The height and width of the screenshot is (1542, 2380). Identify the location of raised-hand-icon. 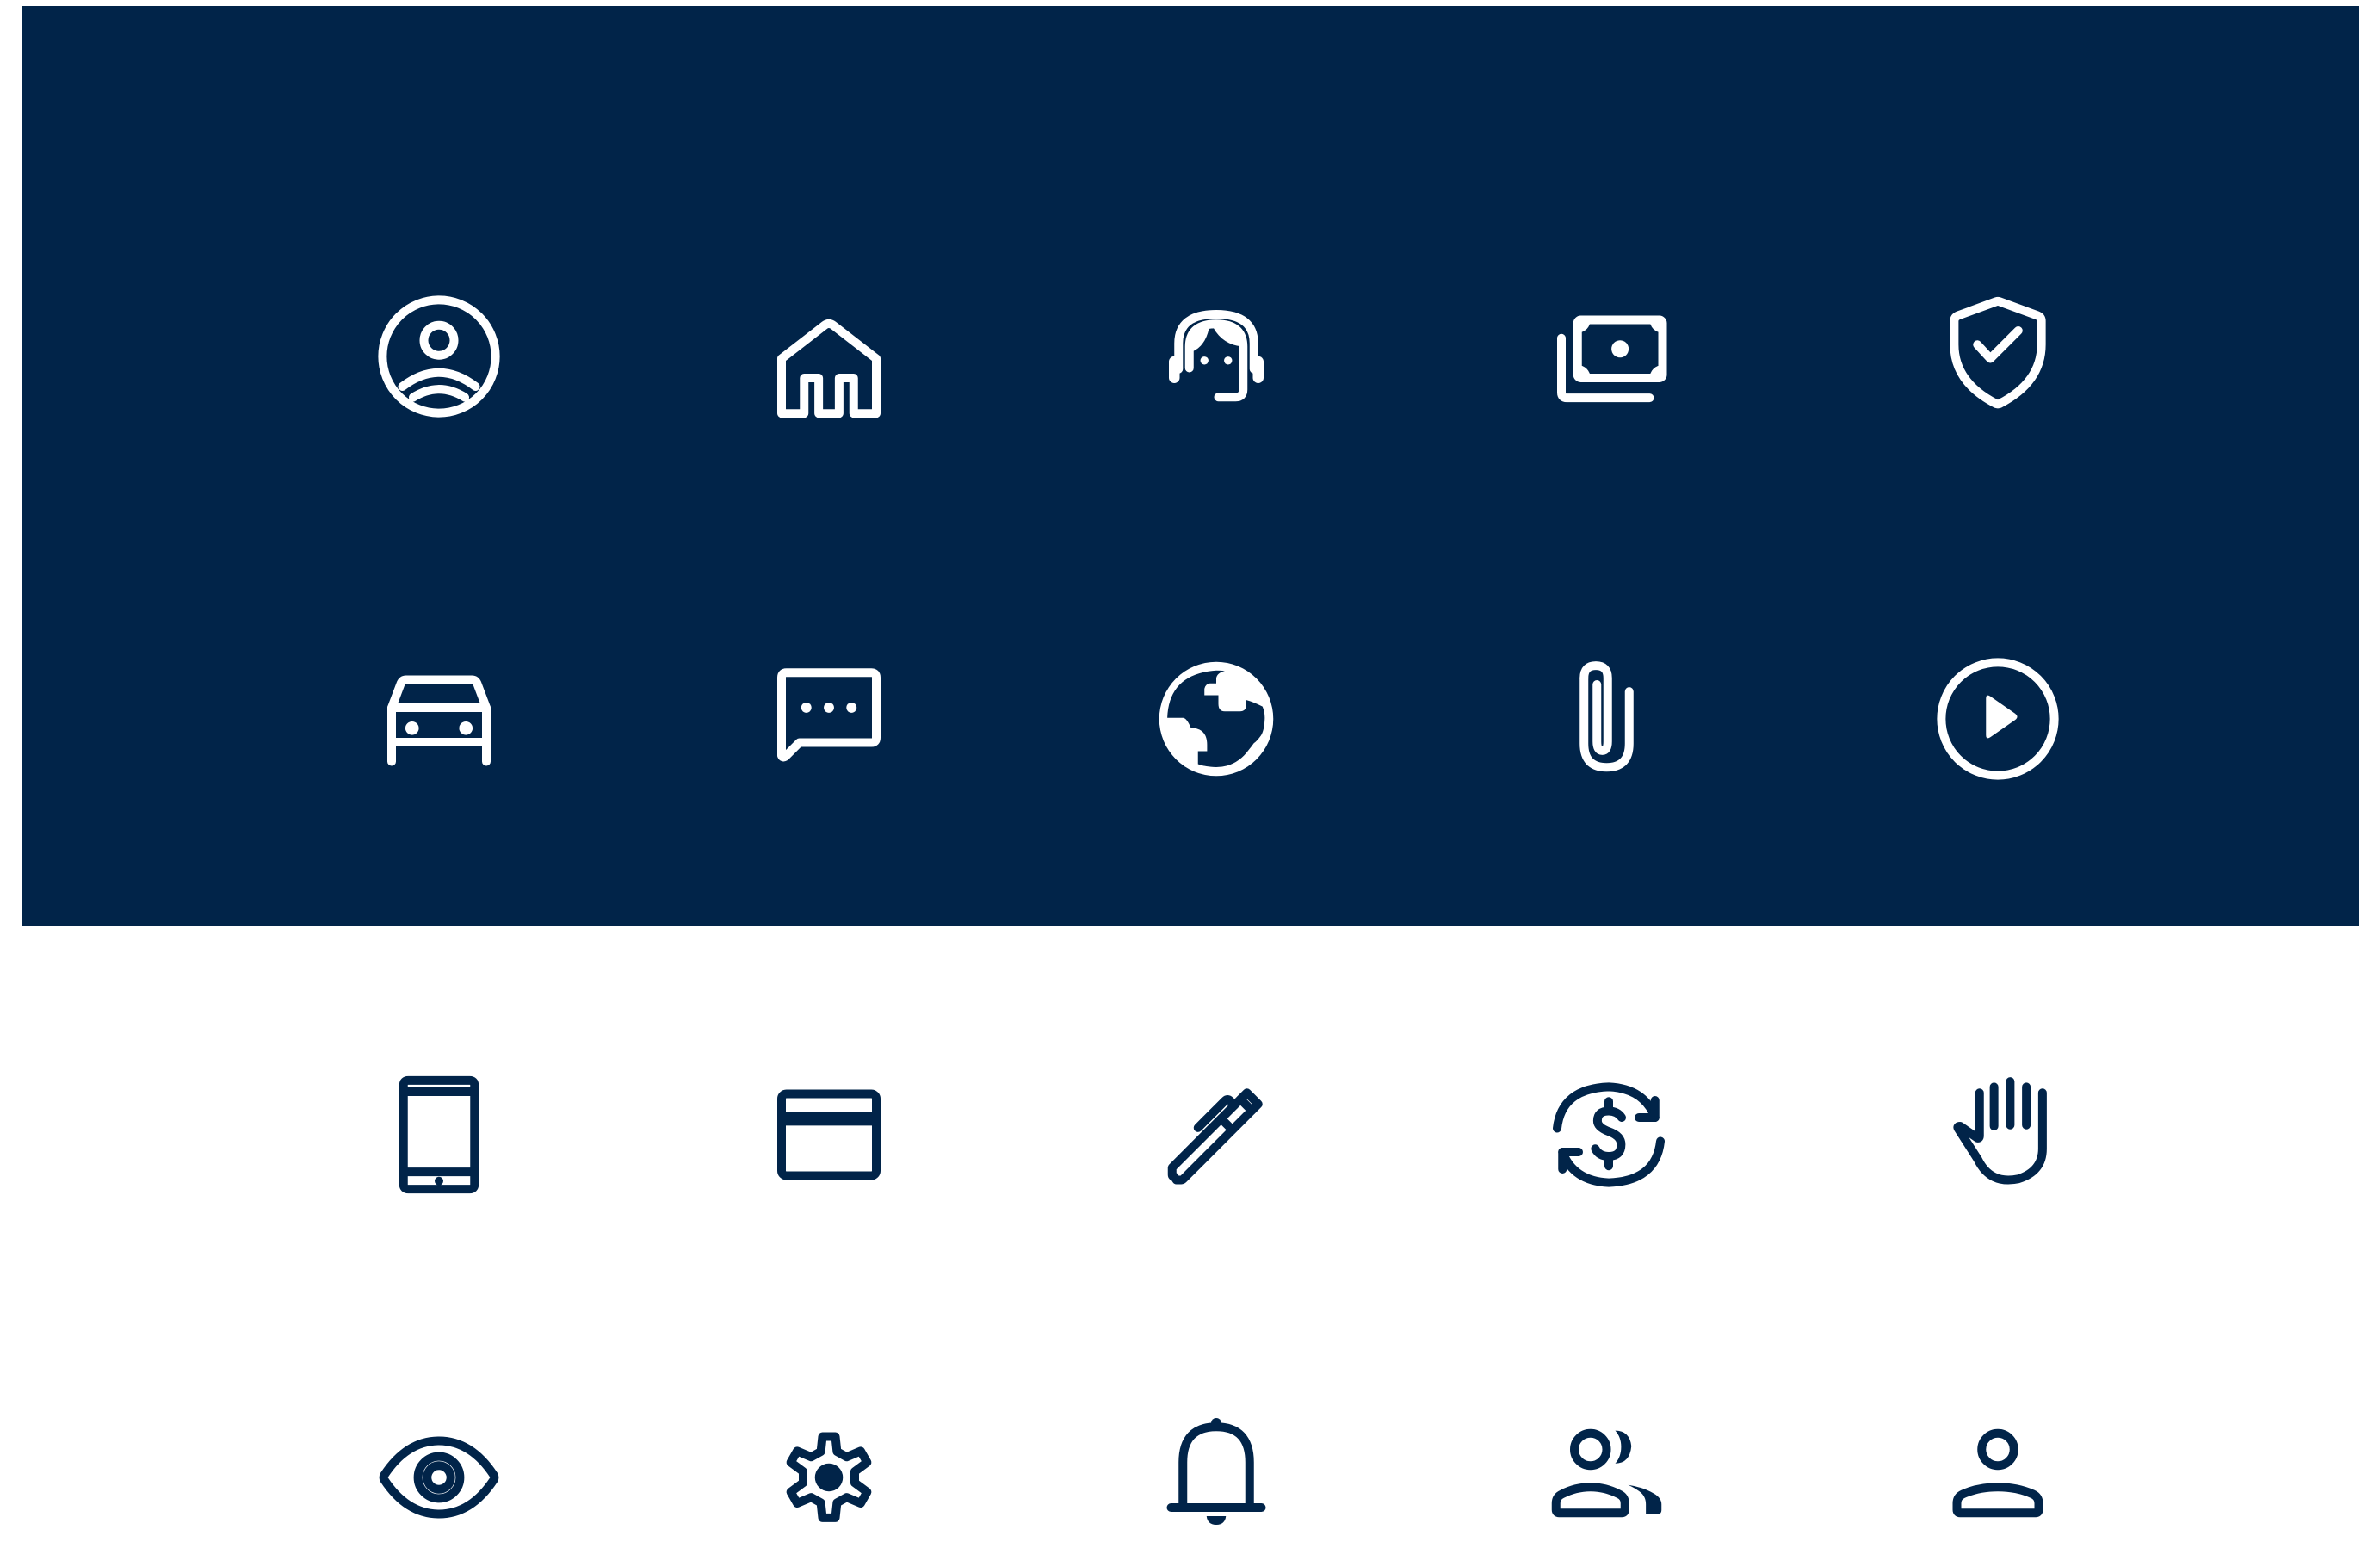
(1997, 1135).